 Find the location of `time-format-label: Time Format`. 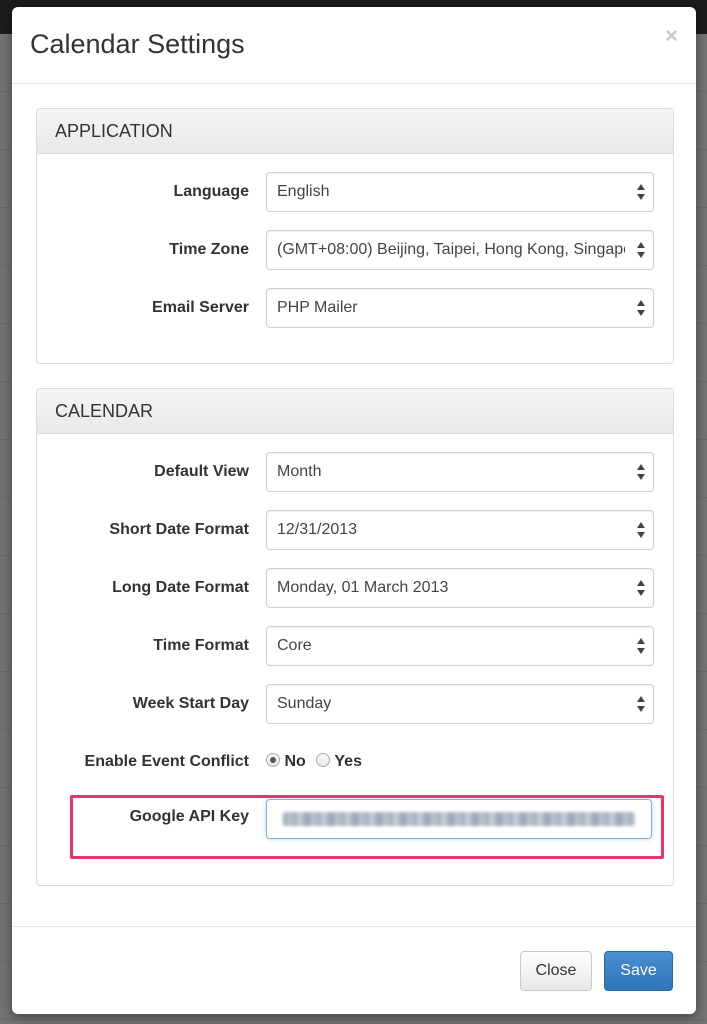

time-format-label: Time Format is located at coordinates (201, 645).